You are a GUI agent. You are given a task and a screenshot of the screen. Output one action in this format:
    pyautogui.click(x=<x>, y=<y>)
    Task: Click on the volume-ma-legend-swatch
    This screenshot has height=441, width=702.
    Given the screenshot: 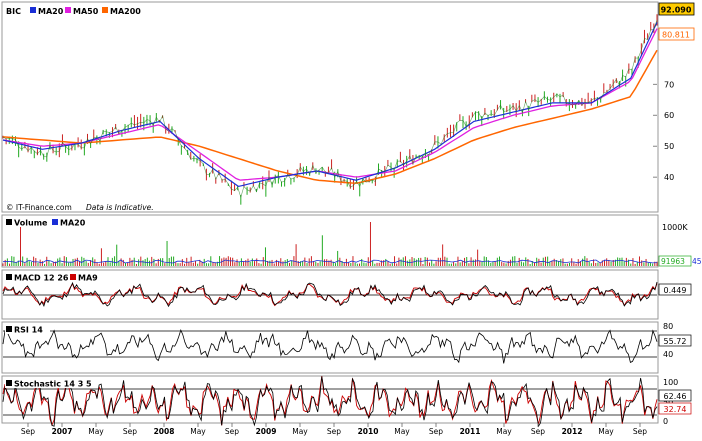 What is the action you would take?
    pyautogui.click(x=55, y=222)
    